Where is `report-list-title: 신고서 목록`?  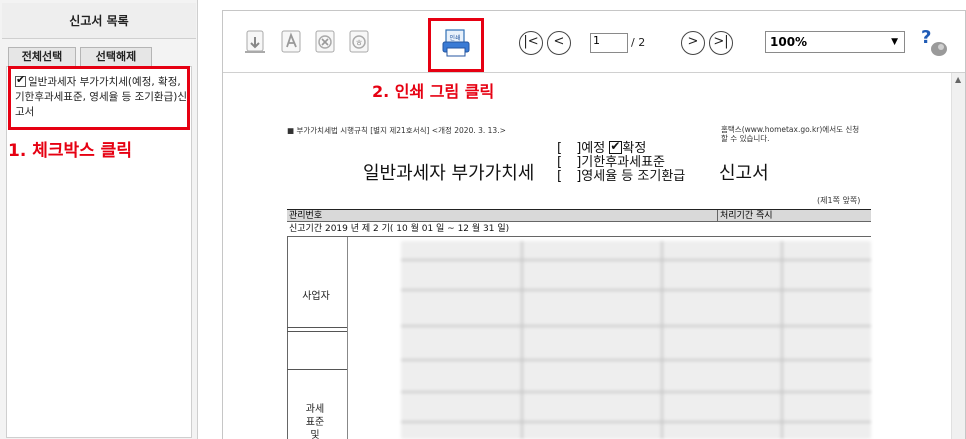 report-list-title: 신고서 목록 is located at coordinates (99, 21).